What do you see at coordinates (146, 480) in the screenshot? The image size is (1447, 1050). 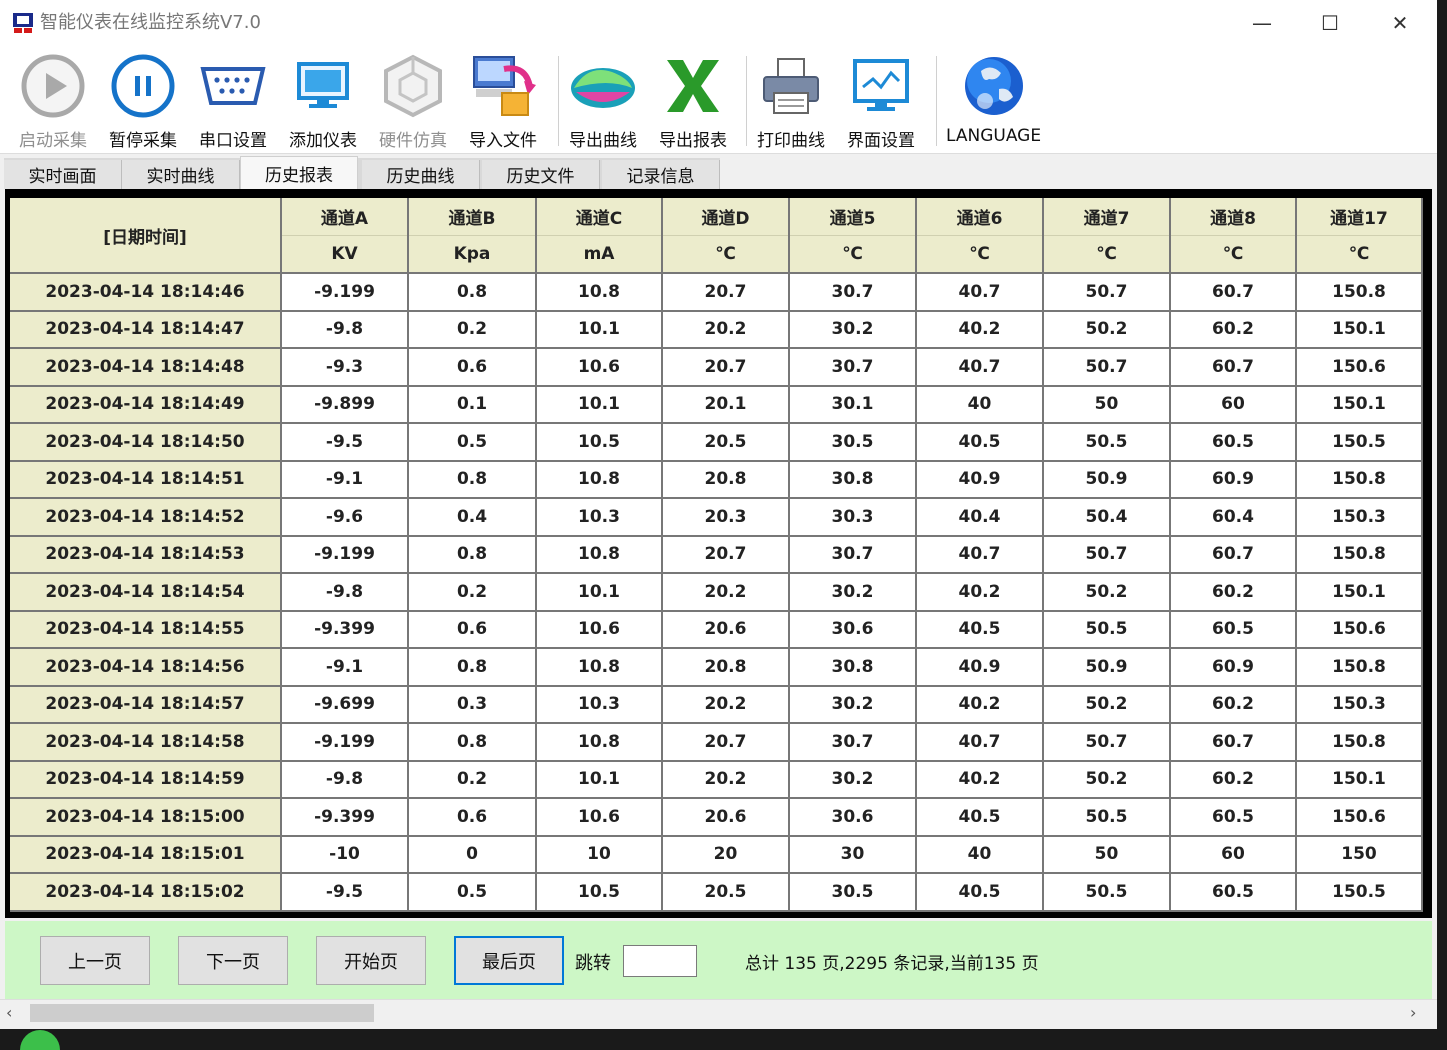 I see `date-time-cell: 2023-04-14 18:14:51` at bounding box center [146, 480].